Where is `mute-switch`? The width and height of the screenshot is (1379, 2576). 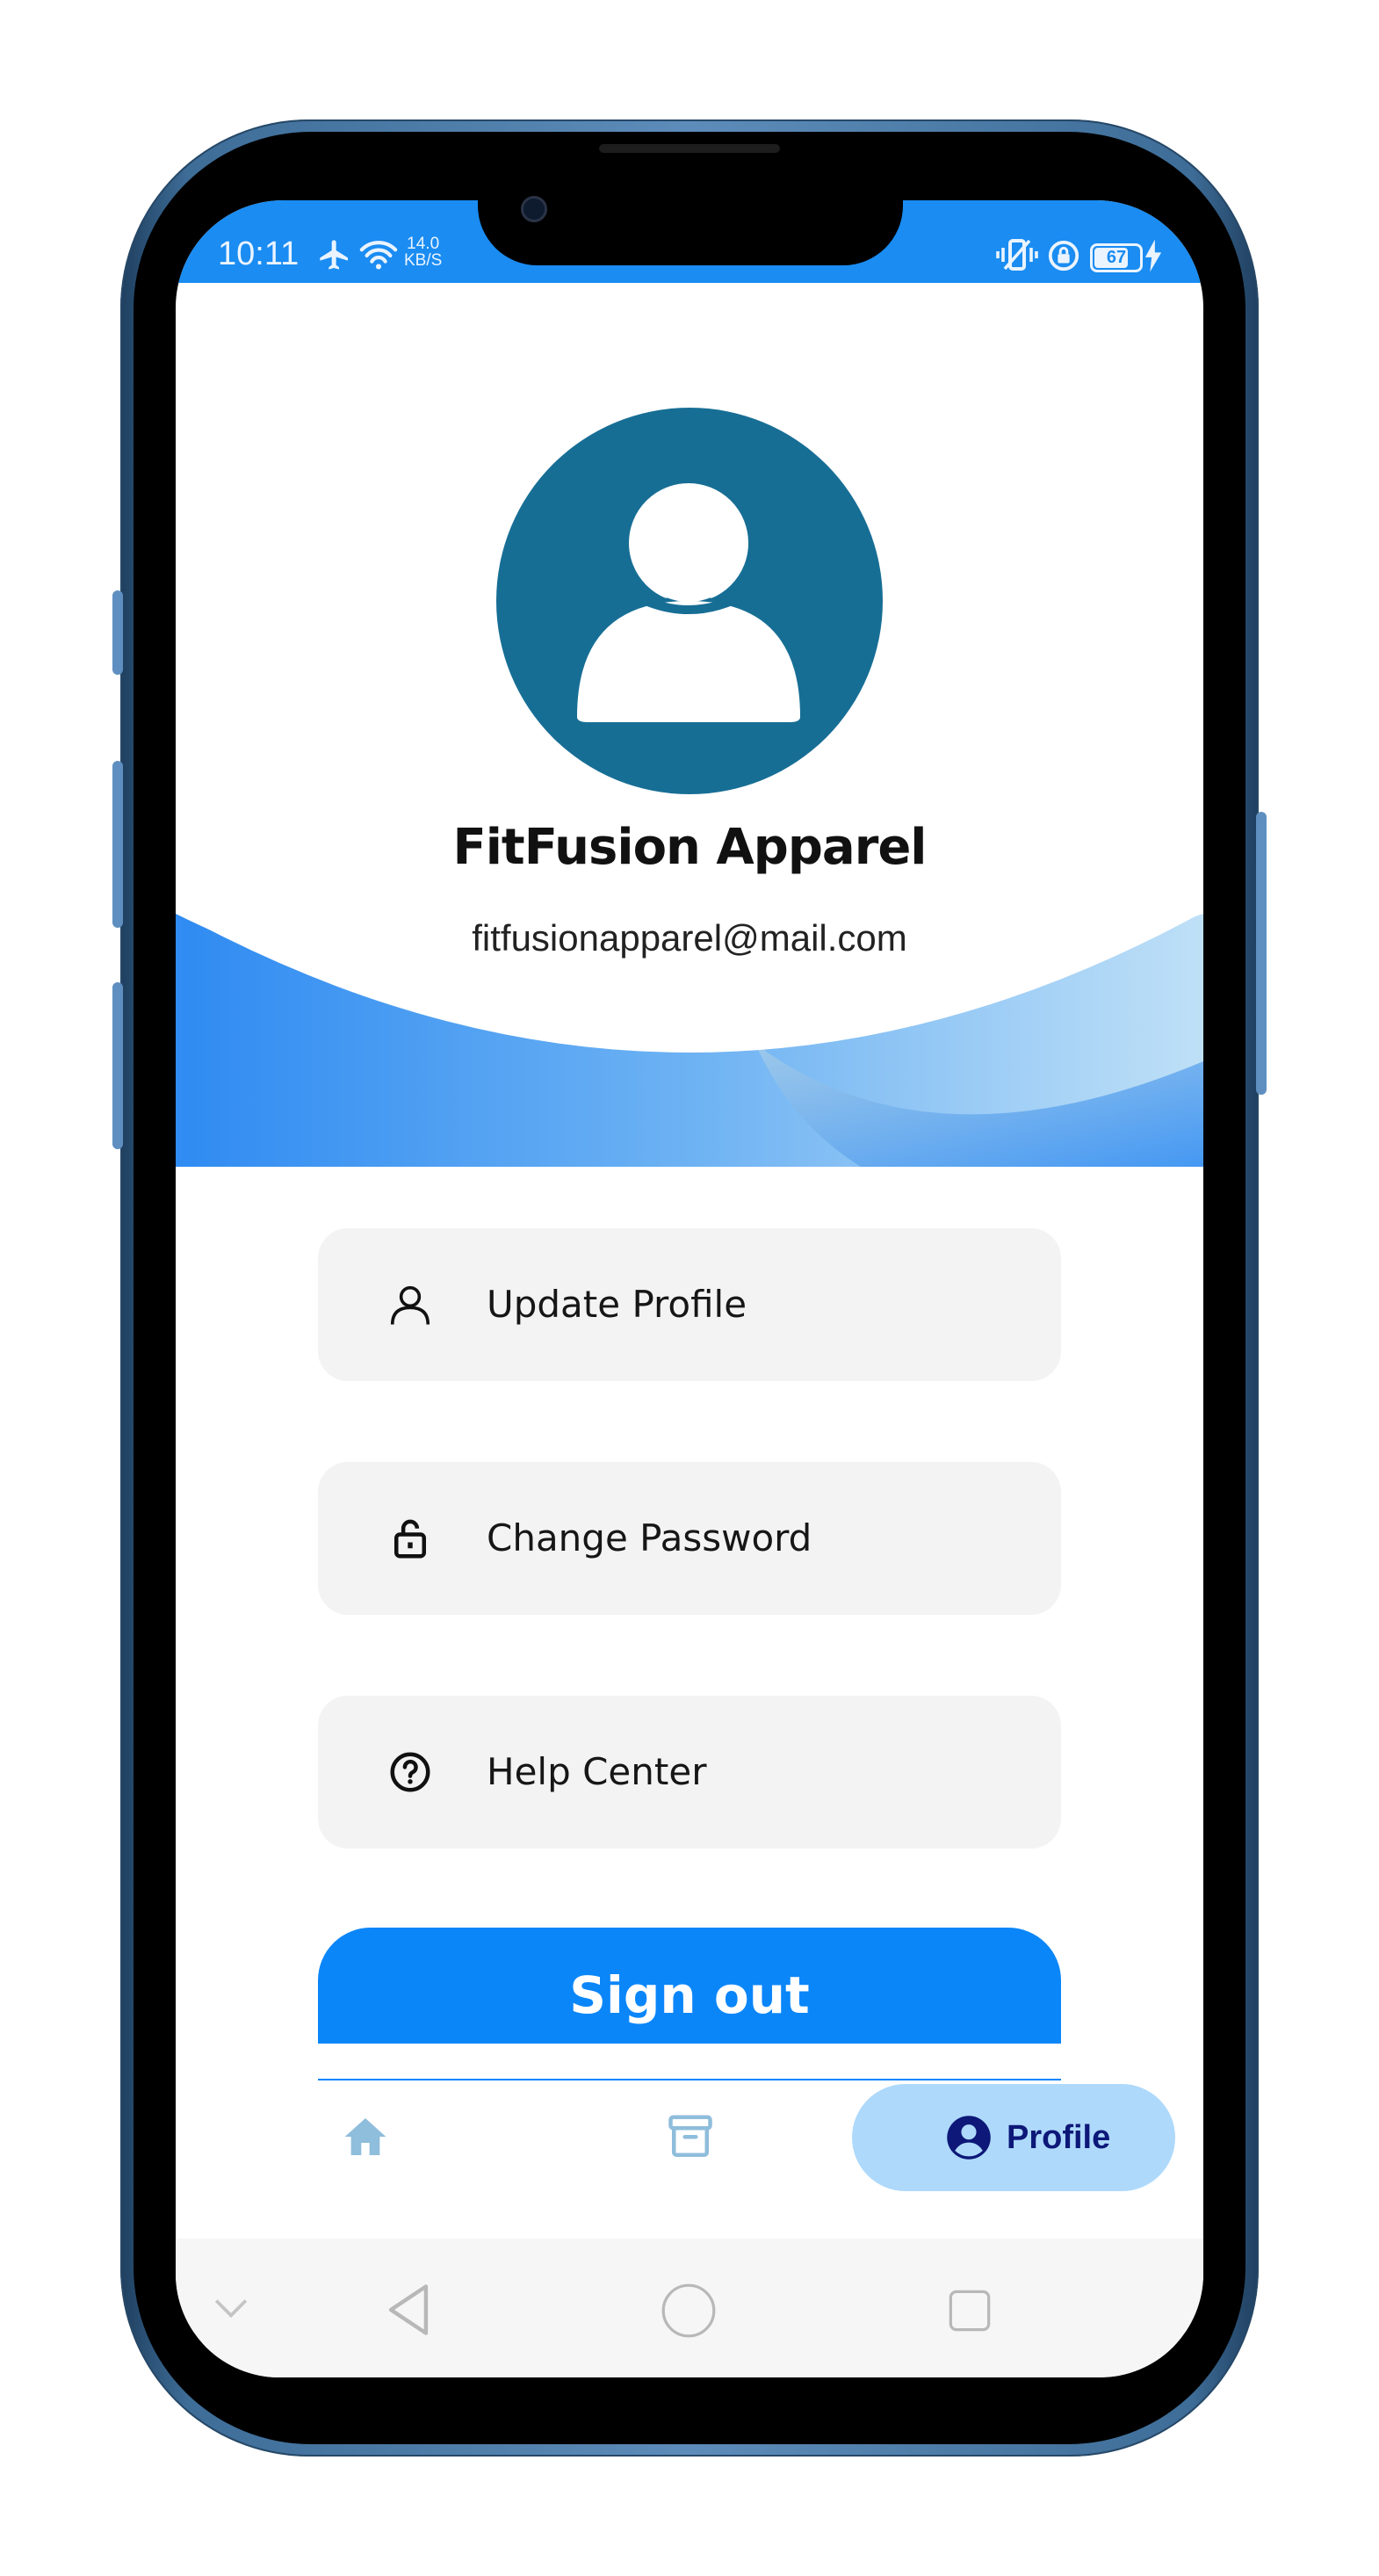 mute-switch is located at coordinates (117, 632).